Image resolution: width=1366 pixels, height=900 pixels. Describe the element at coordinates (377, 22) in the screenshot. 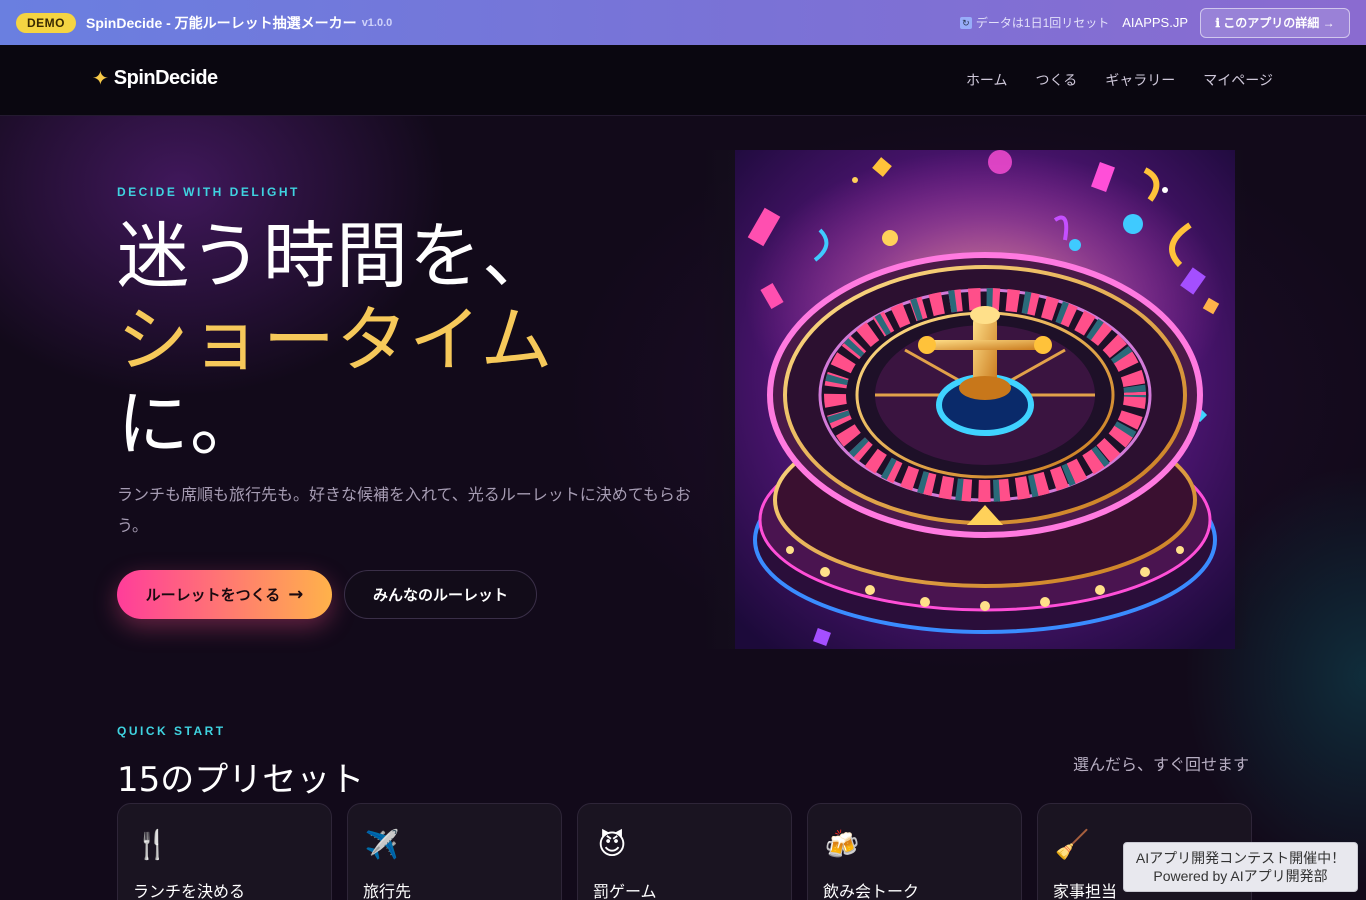

I see `version-label: v1.0.0` at that location.